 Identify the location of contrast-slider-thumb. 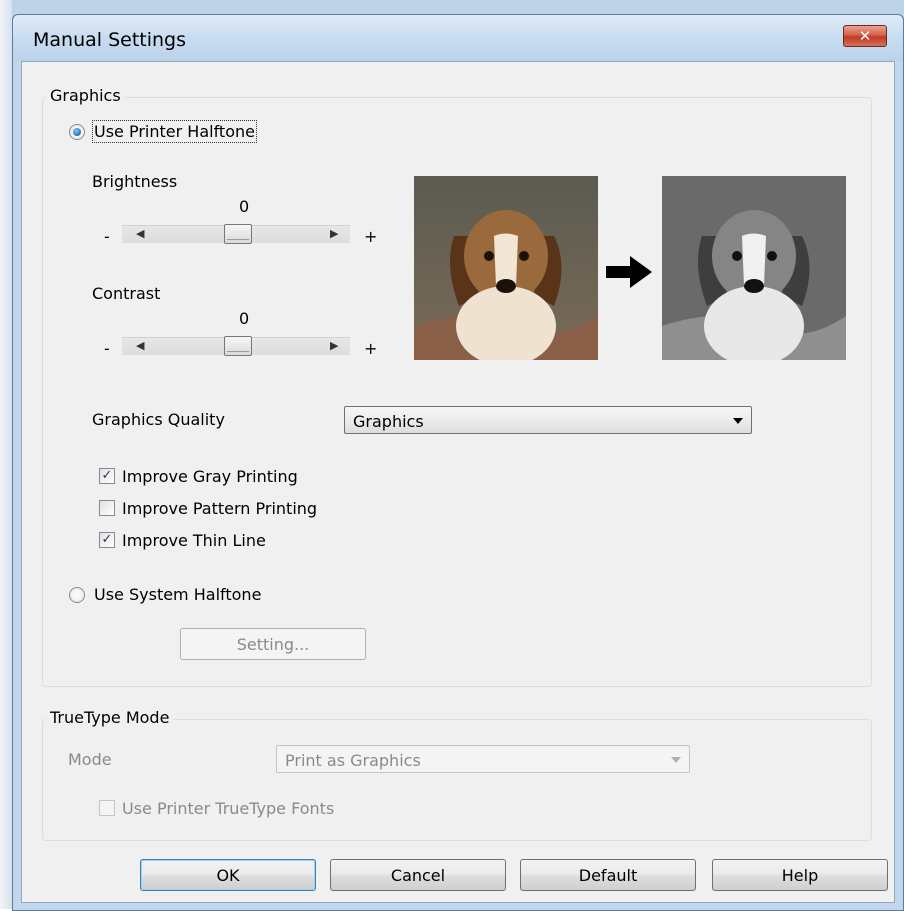
(238, 346).